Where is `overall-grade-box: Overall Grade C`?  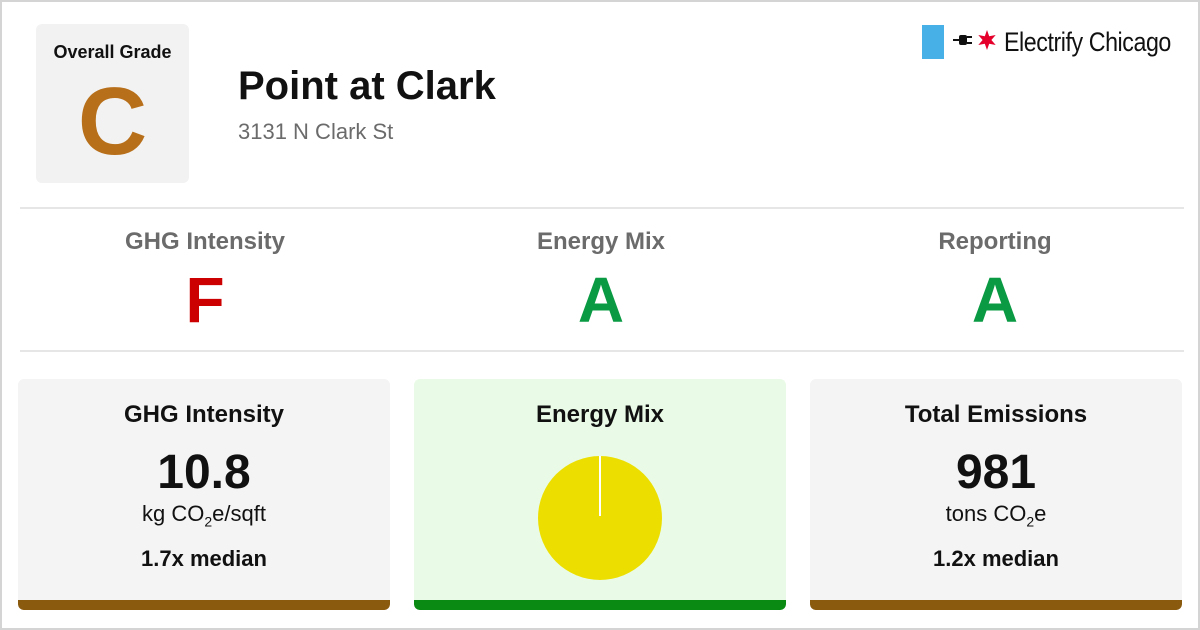 overall-grade-box: Overall Grade C is located at coordinates (112, 103).